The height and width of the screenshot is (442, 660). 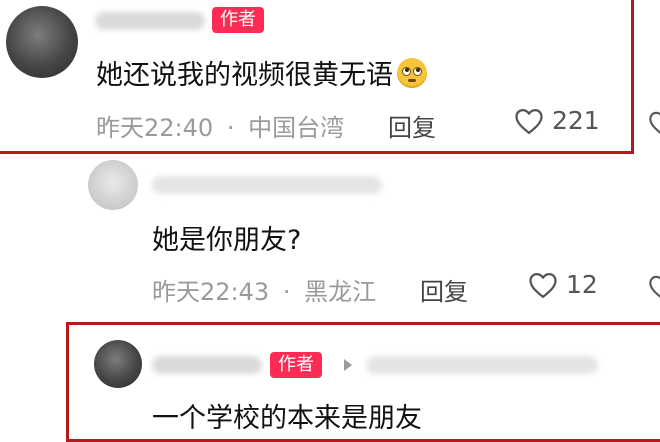 What do you see at coordinates (582, 284) in the screenshot?
I see `like-count: 12` at bounding box center [582, 284].